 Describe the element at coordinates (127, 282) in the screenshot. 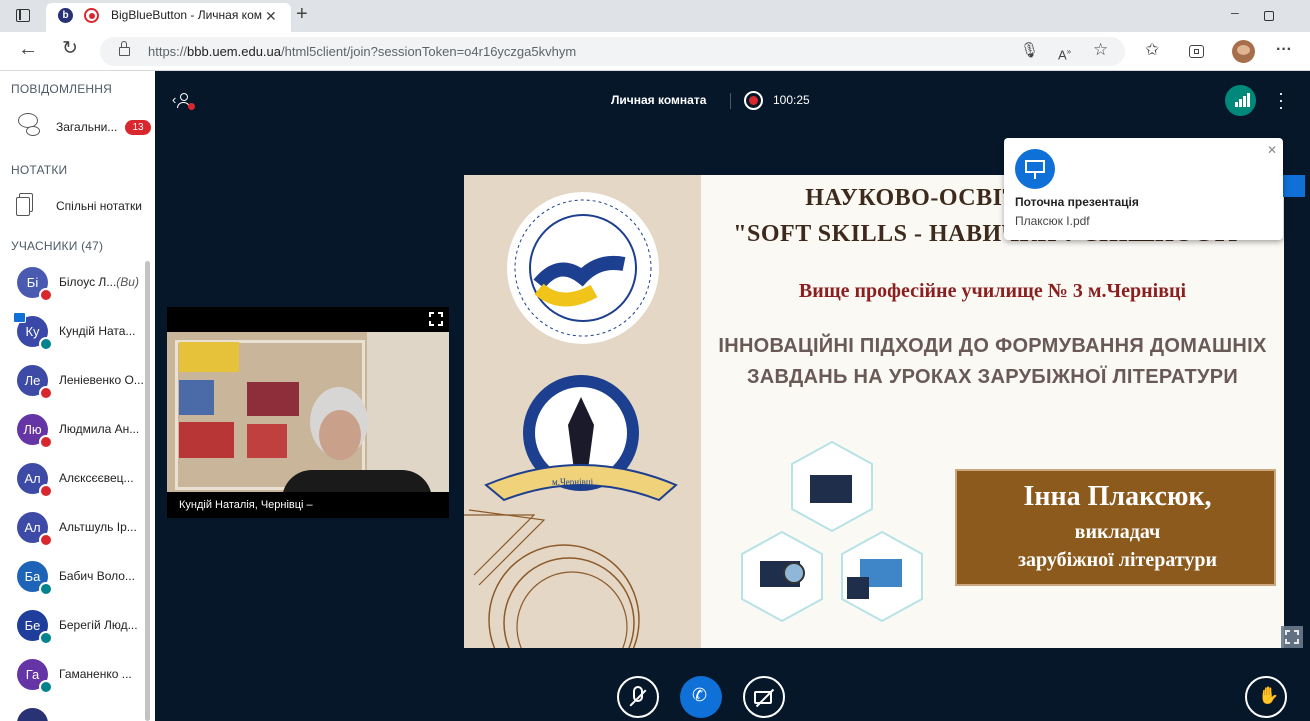

I see `you-label: (Ви)` at that location.